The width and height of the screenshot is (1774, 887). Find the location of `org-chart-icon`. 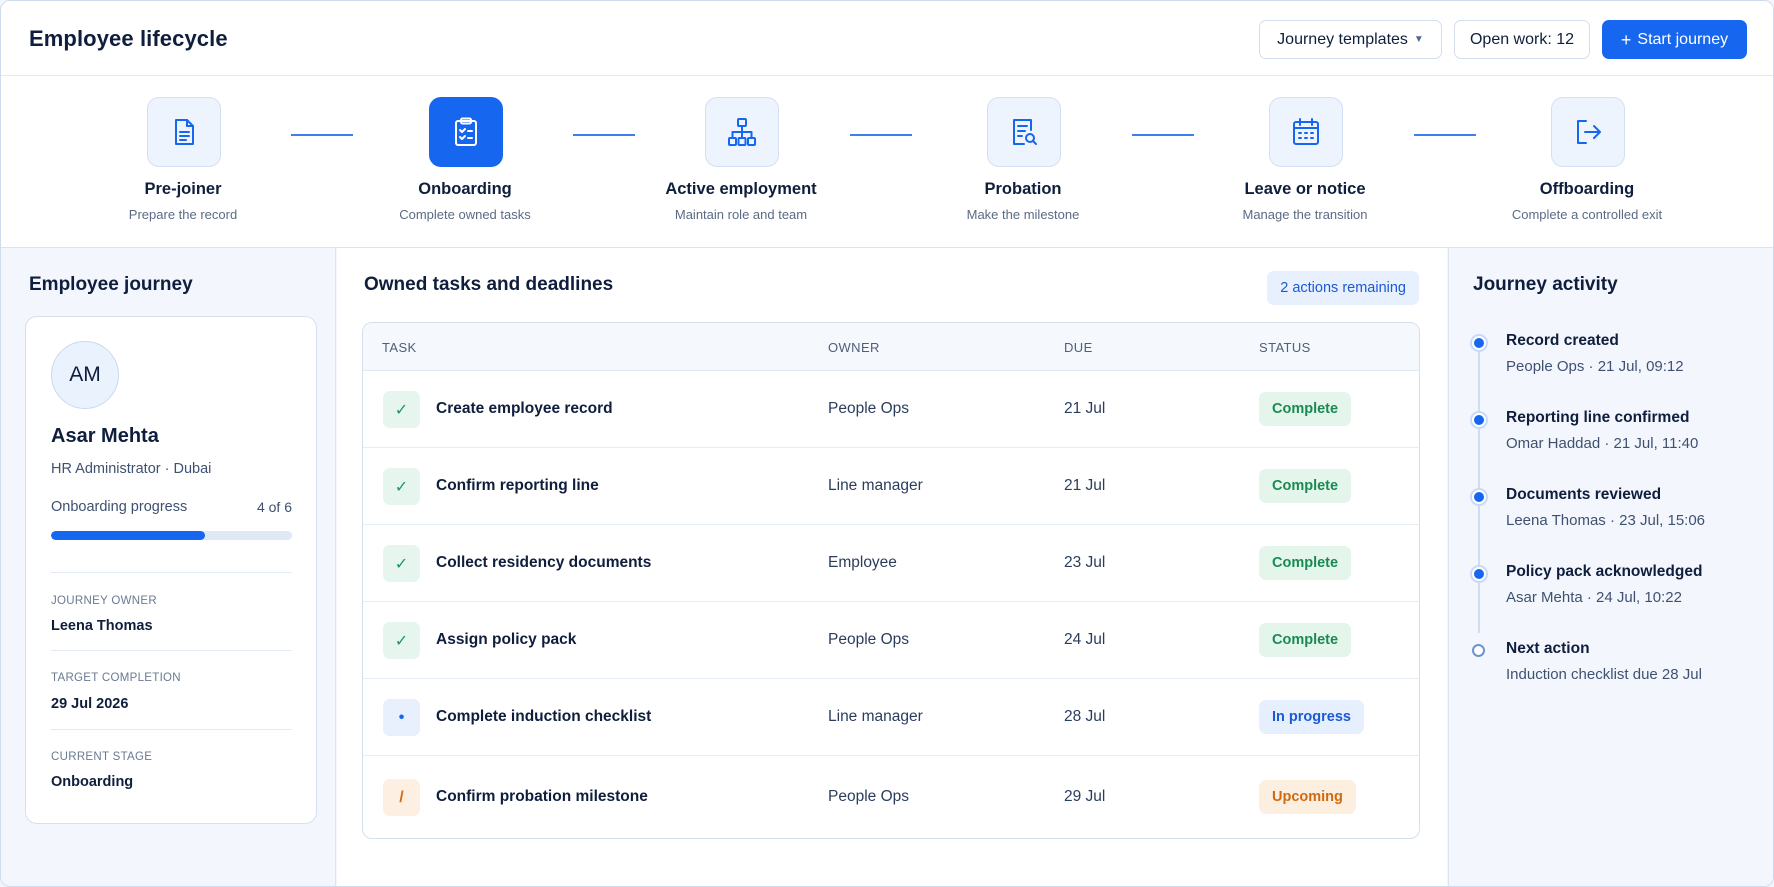

org-chart-icon is located at coordinates (742, 132).